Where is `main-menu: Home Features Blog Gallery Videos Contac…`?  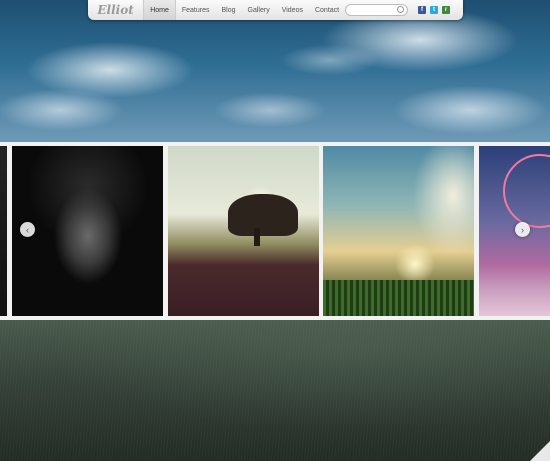 main-menu: Home Features Blog Gallery Videos Contac… is located at coordinates (244, 10).